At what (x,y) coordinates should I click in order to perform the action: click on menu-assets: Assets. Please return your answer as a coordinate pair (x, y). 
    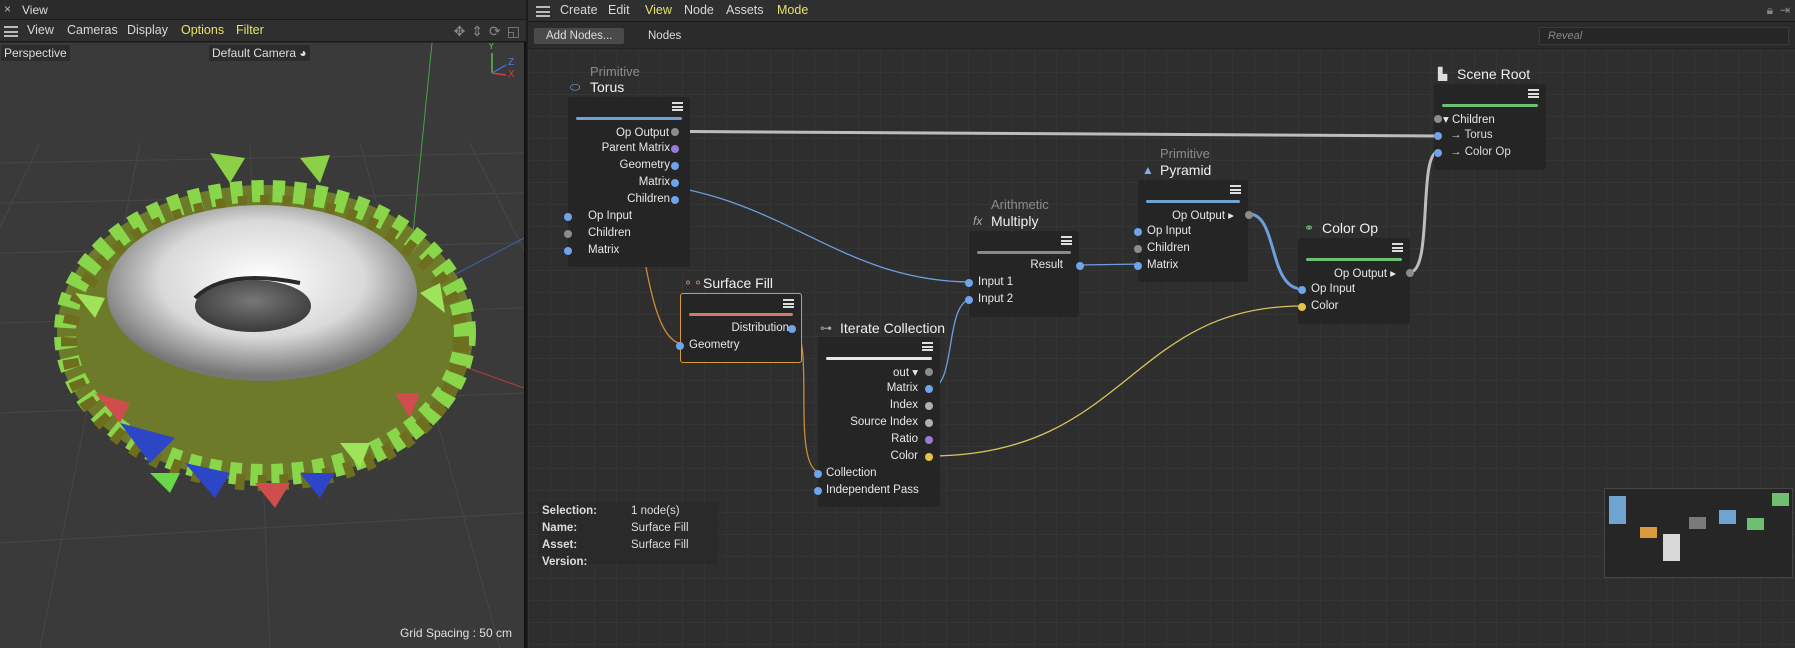
    Looking at the image, I should click on (745, 10).